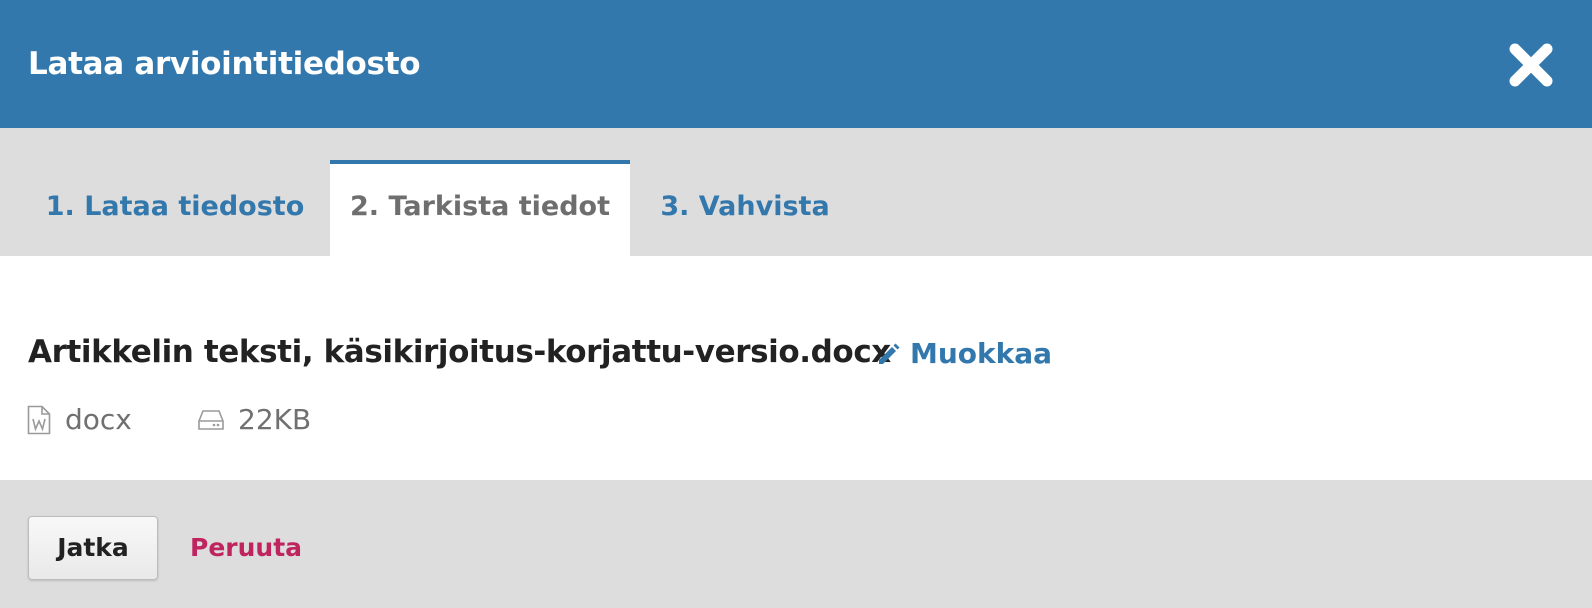  Describe the element at coordinates (981, 353) in the screenshot. I see `edit-link-label: Muokkaa` at that location.